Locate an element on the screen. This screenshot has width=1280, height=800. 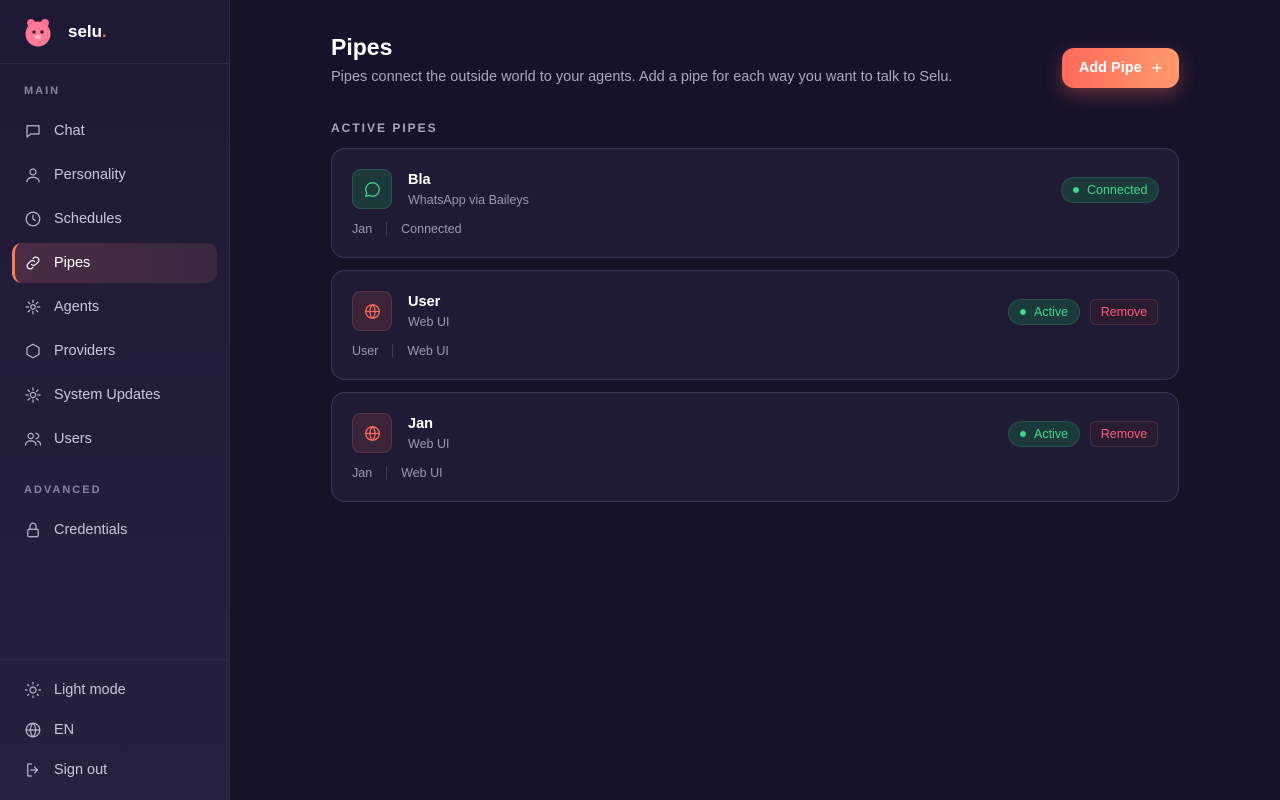
sidebar-item-pipes: Pipes is located at coordinates (114, 263).